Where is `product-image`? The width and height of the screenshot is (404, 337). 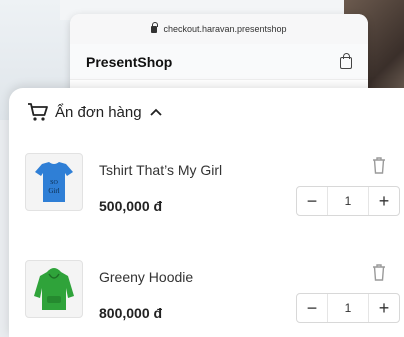
product-image is located at coordinates (54, 289).